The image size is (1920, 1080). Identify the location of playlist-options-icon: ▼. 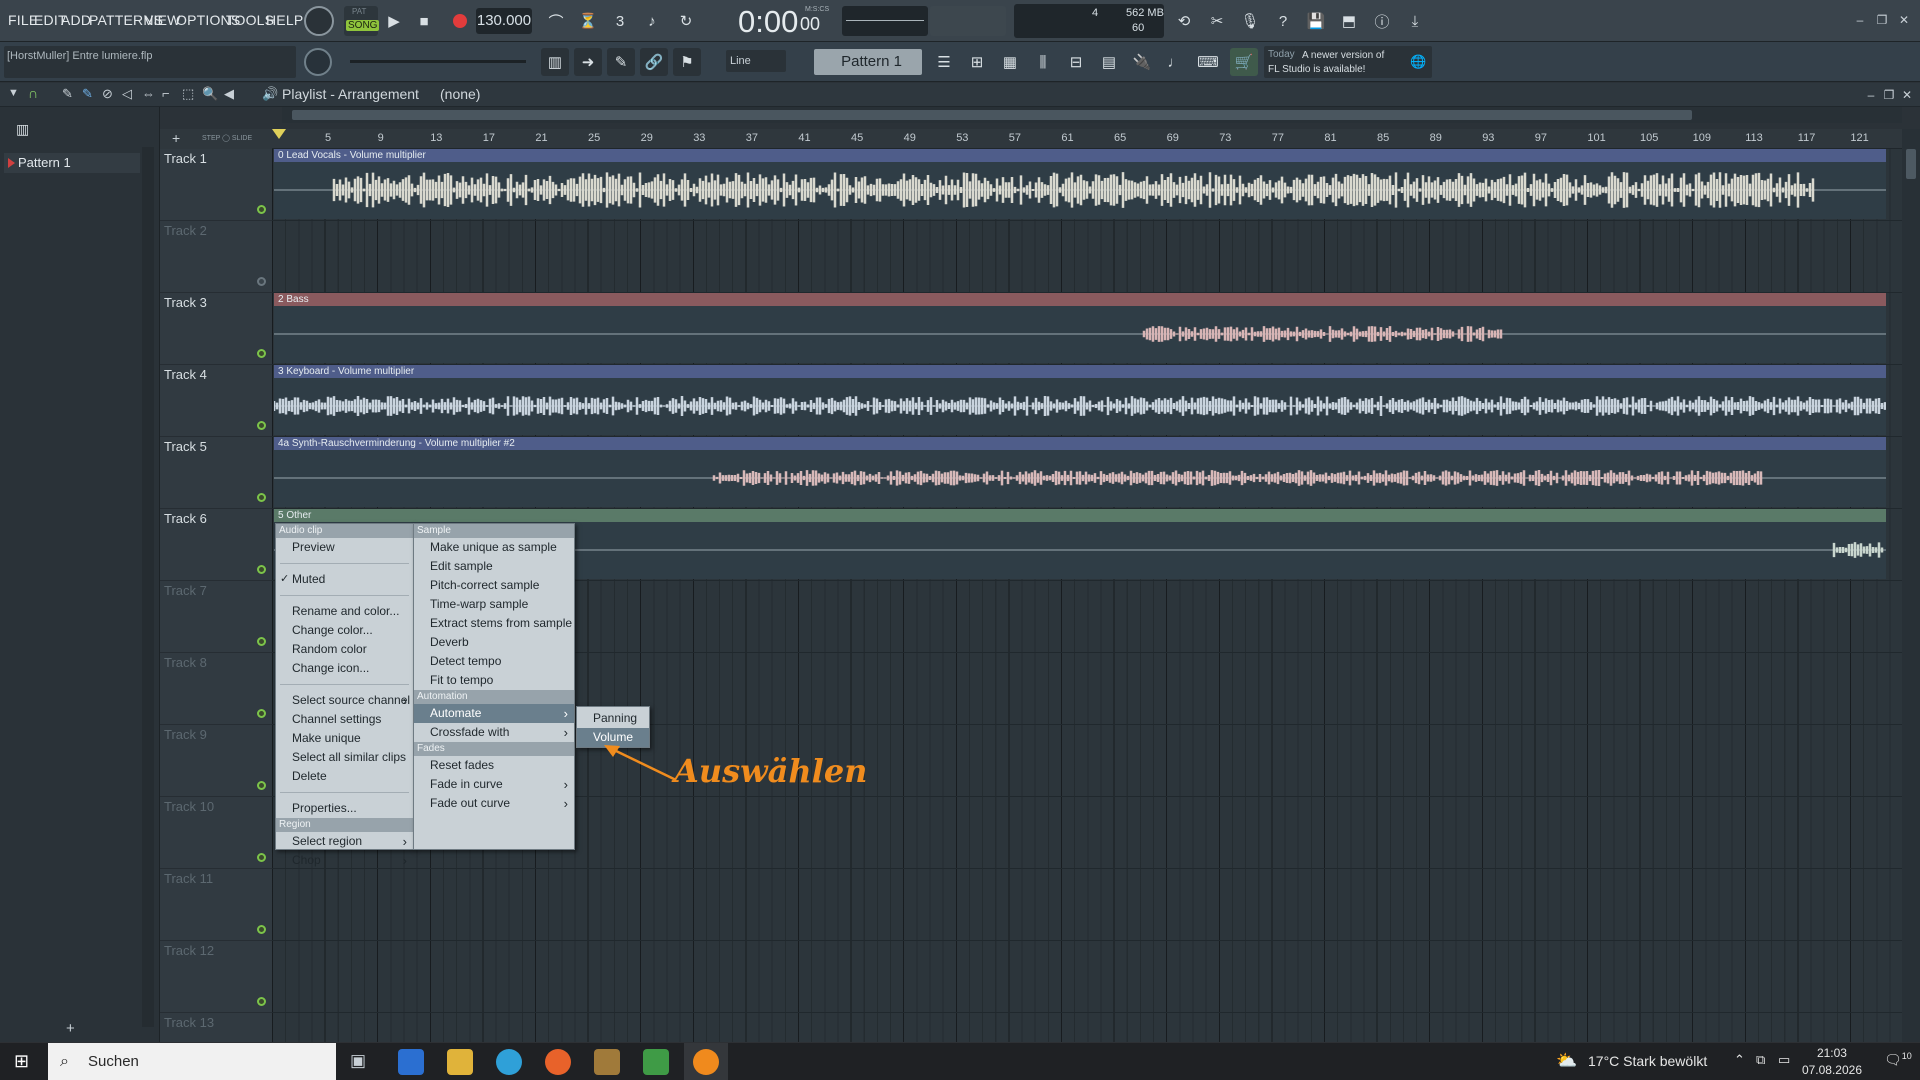
(13, 93).